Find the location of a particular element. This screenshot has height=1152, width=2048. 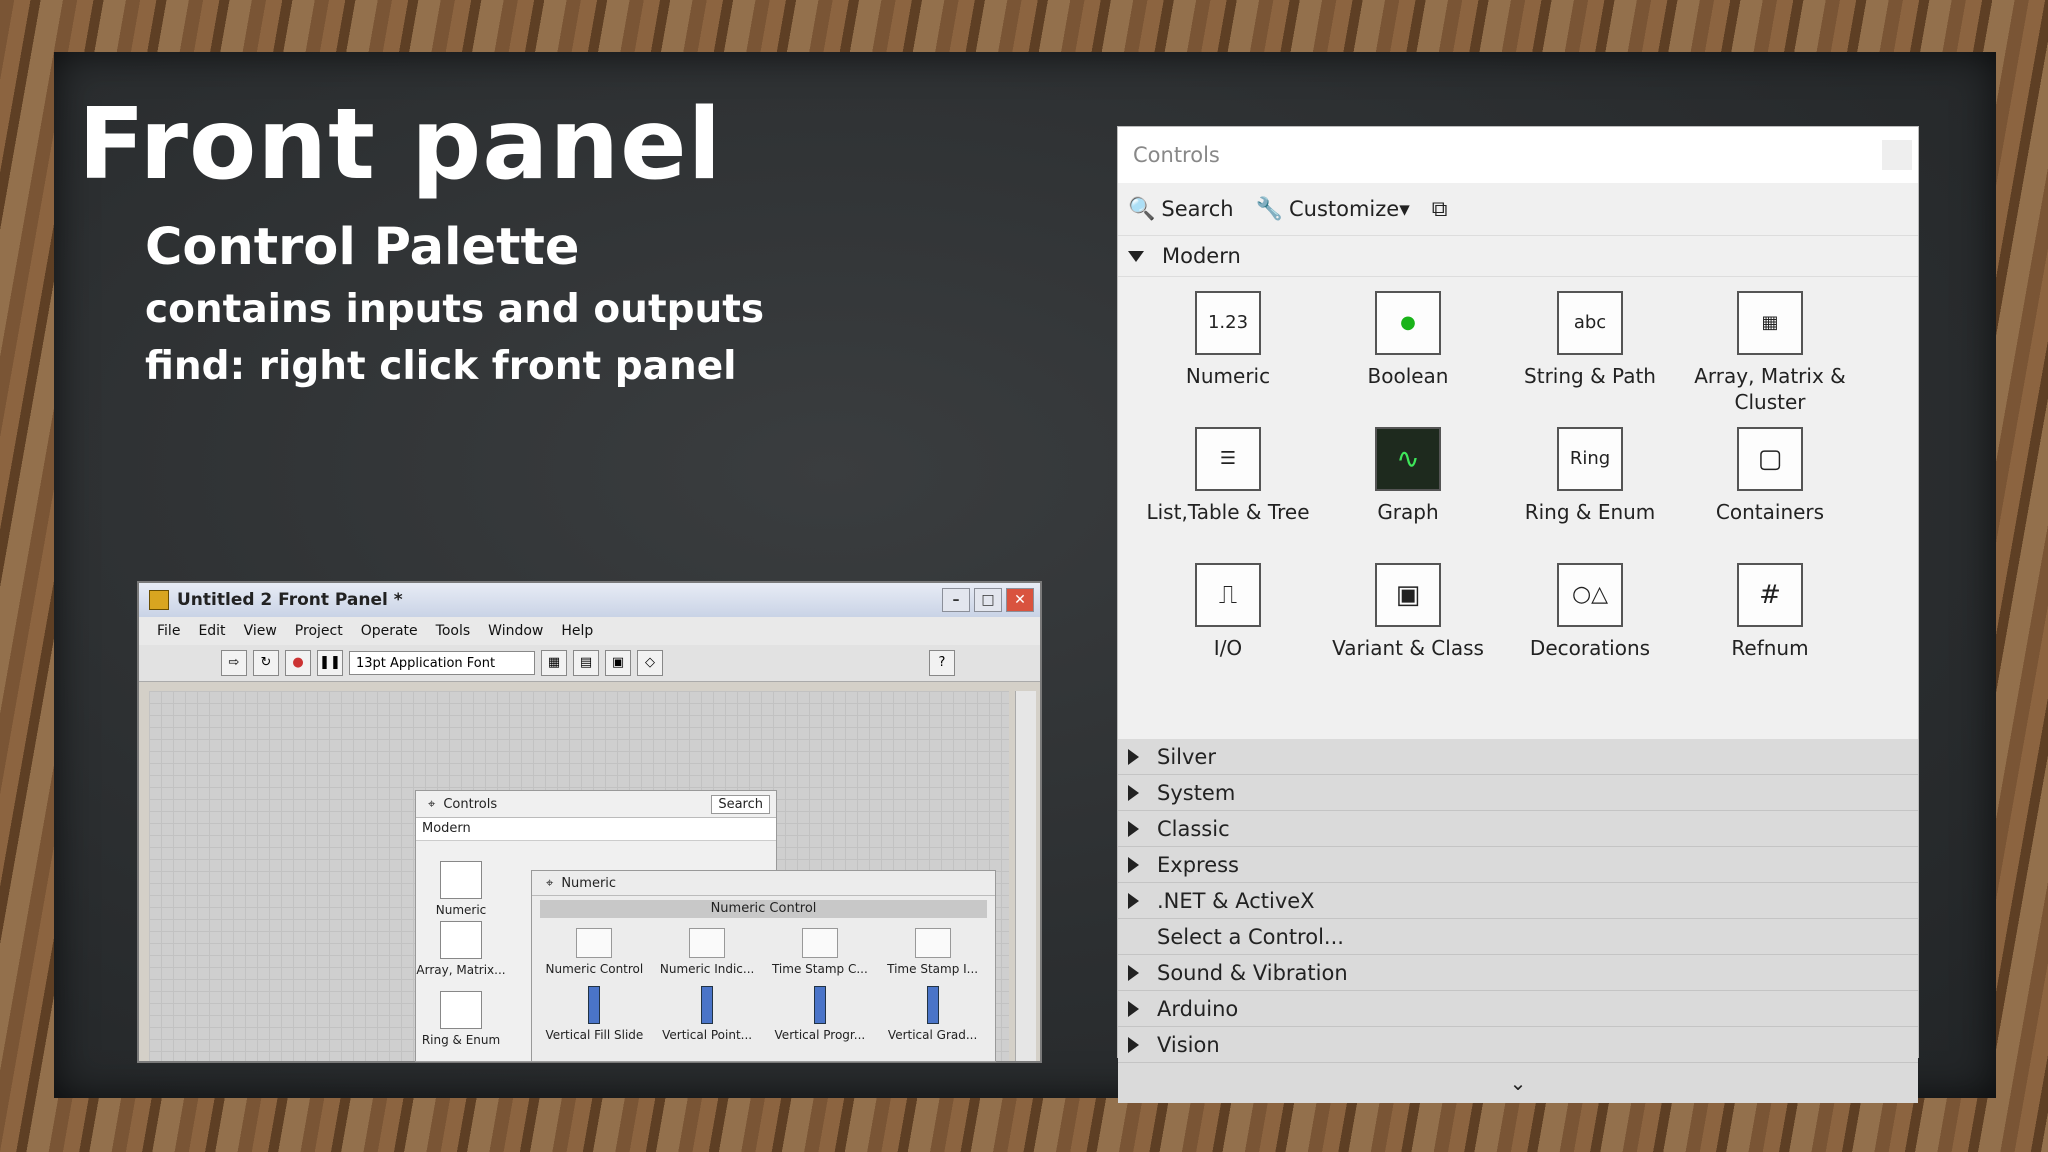

font-select: 13pt Application Font is located at coordinates (442, 663).